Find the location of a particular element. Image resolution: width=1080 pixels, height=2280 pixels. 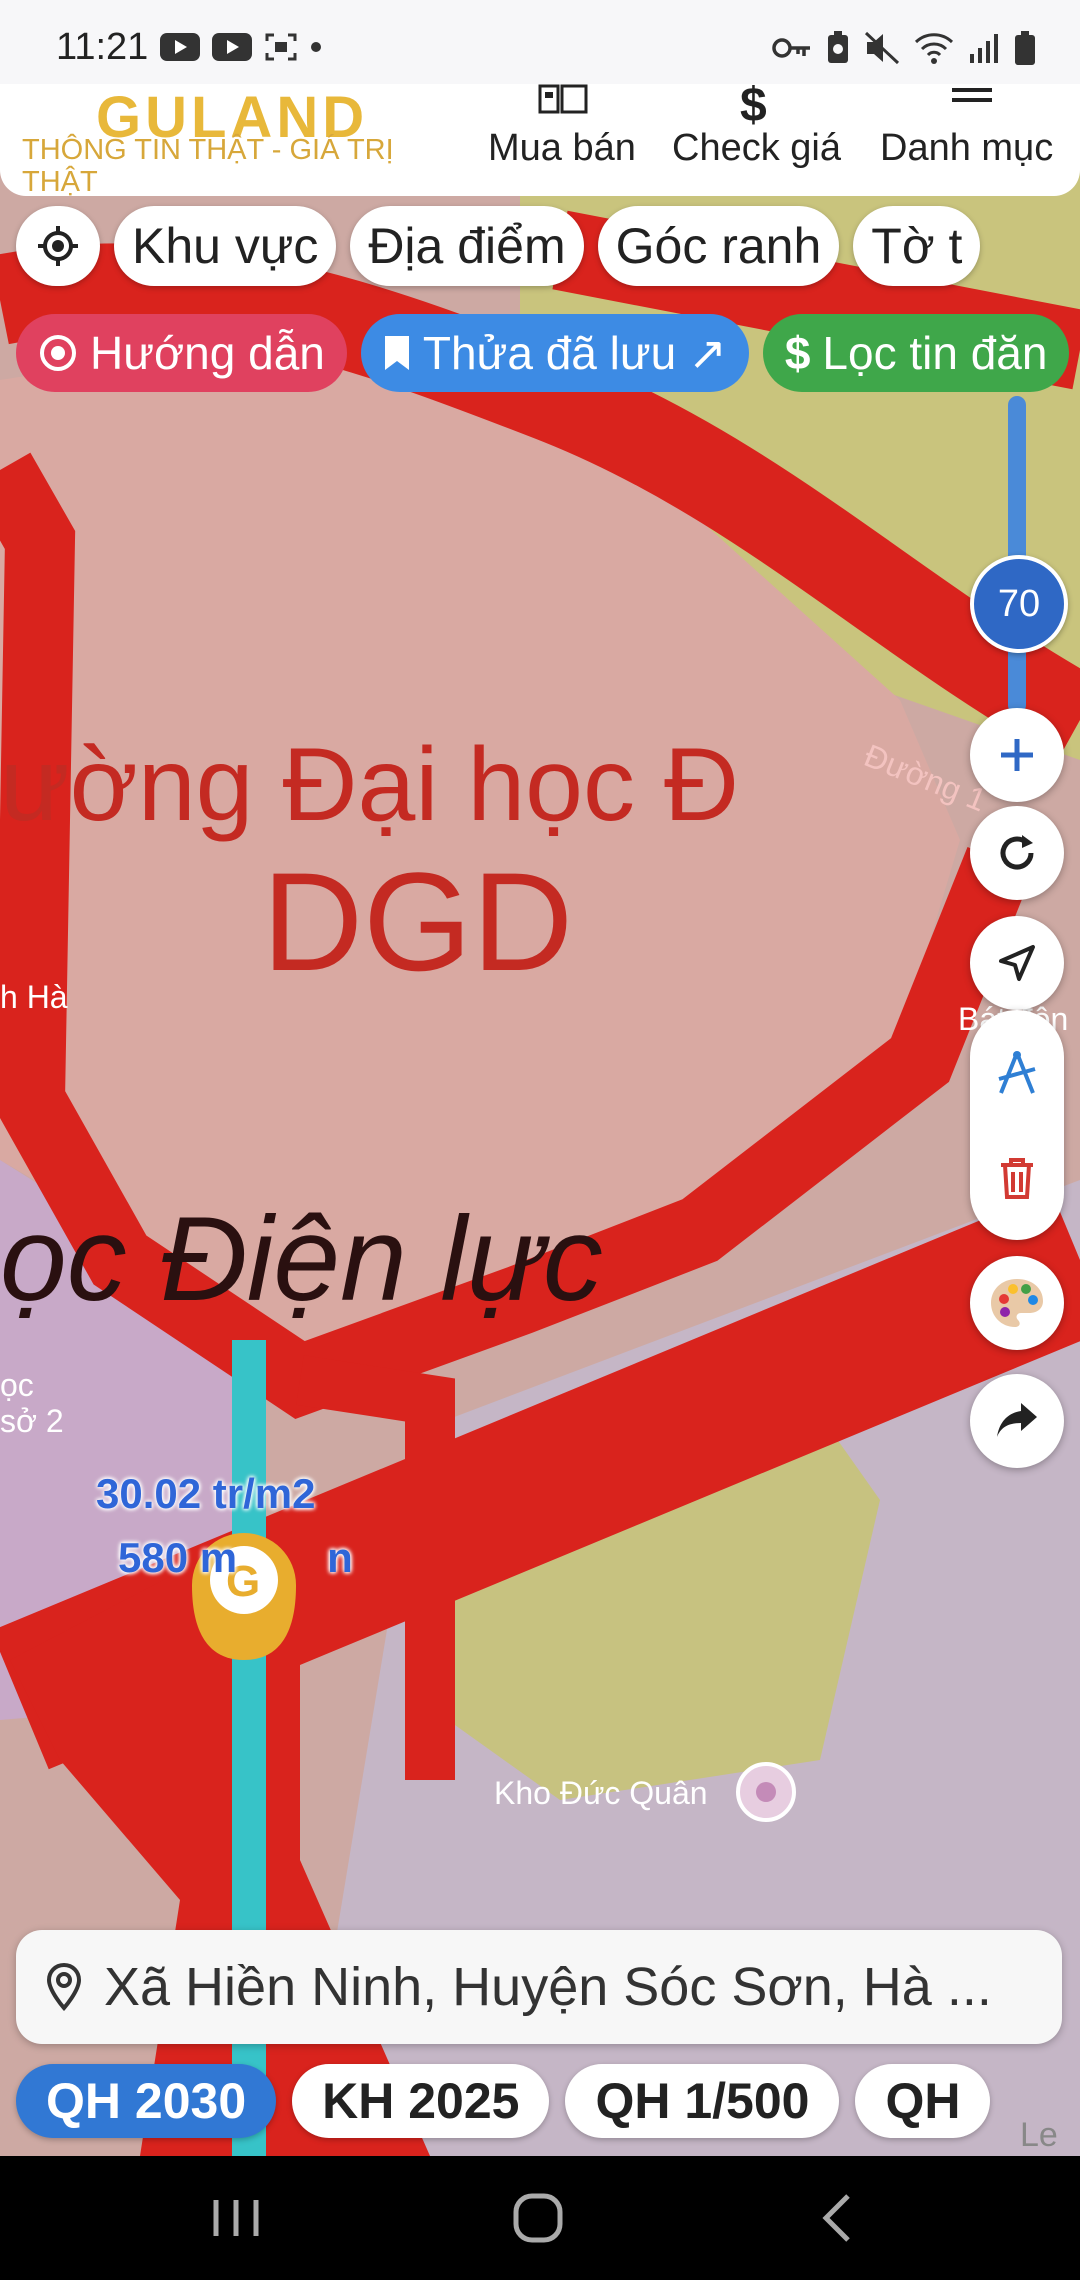

palette-icon is located at coordinates (1017, 1303).